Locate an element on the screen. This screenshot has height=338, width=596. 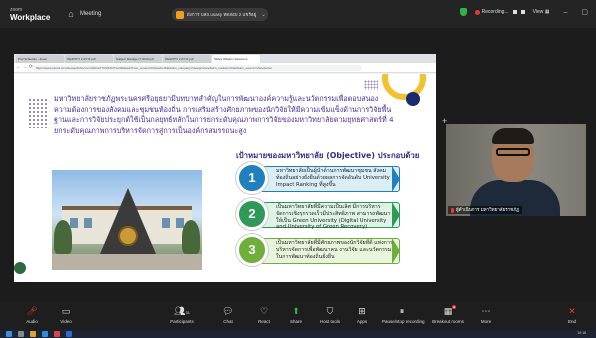
end-button: ✕ End is located at coordinates (572, 315).